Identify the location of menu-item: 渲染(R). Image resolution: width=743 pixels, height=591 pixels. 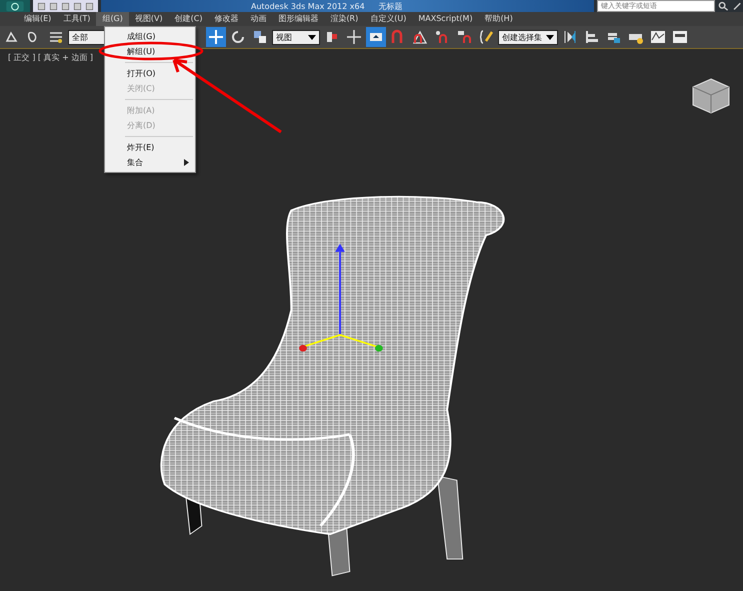
(344, 19).